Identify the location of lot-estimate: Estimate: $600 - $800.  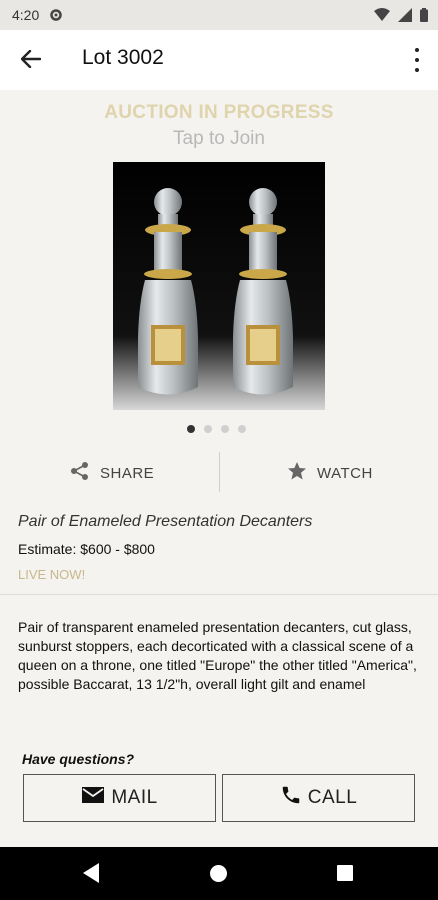
(86, 549).